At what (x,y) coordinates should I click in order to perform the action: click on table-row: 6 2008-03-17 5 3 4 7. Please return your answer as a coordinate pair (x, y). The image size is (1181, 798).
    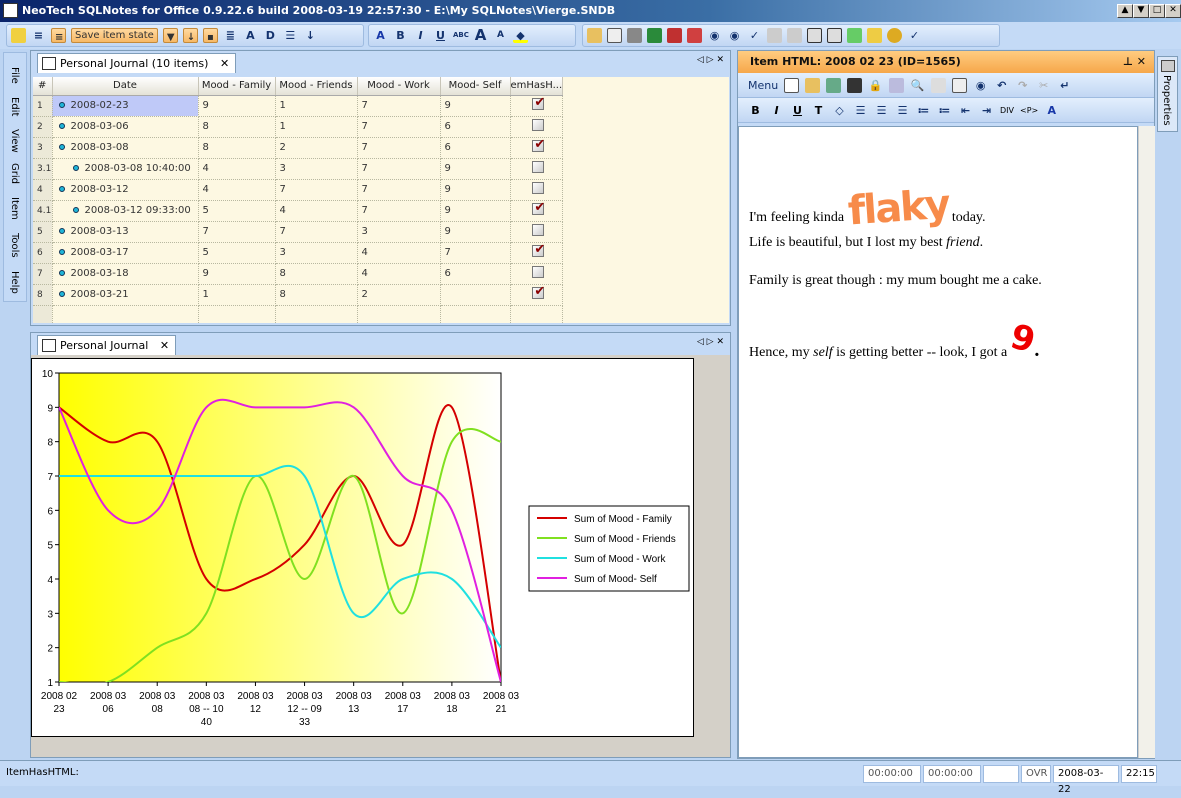
    Looking at the image, I should click on (298, 253).